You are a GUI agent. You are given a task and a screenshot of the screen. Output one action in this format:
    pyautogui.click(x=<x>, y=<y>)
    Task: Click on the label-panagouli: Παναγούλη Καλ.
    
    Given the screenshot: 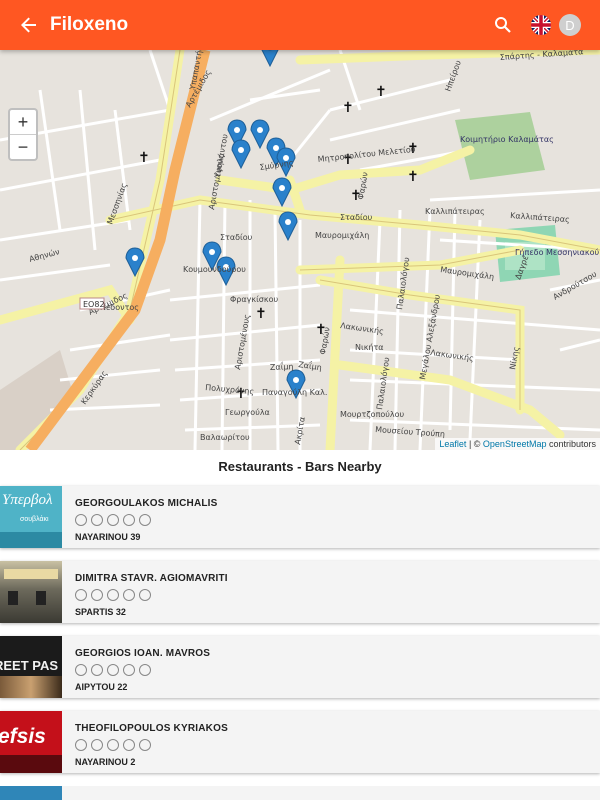 What is the action you would take?
    pyautogui.click(x=294, y=392)
    